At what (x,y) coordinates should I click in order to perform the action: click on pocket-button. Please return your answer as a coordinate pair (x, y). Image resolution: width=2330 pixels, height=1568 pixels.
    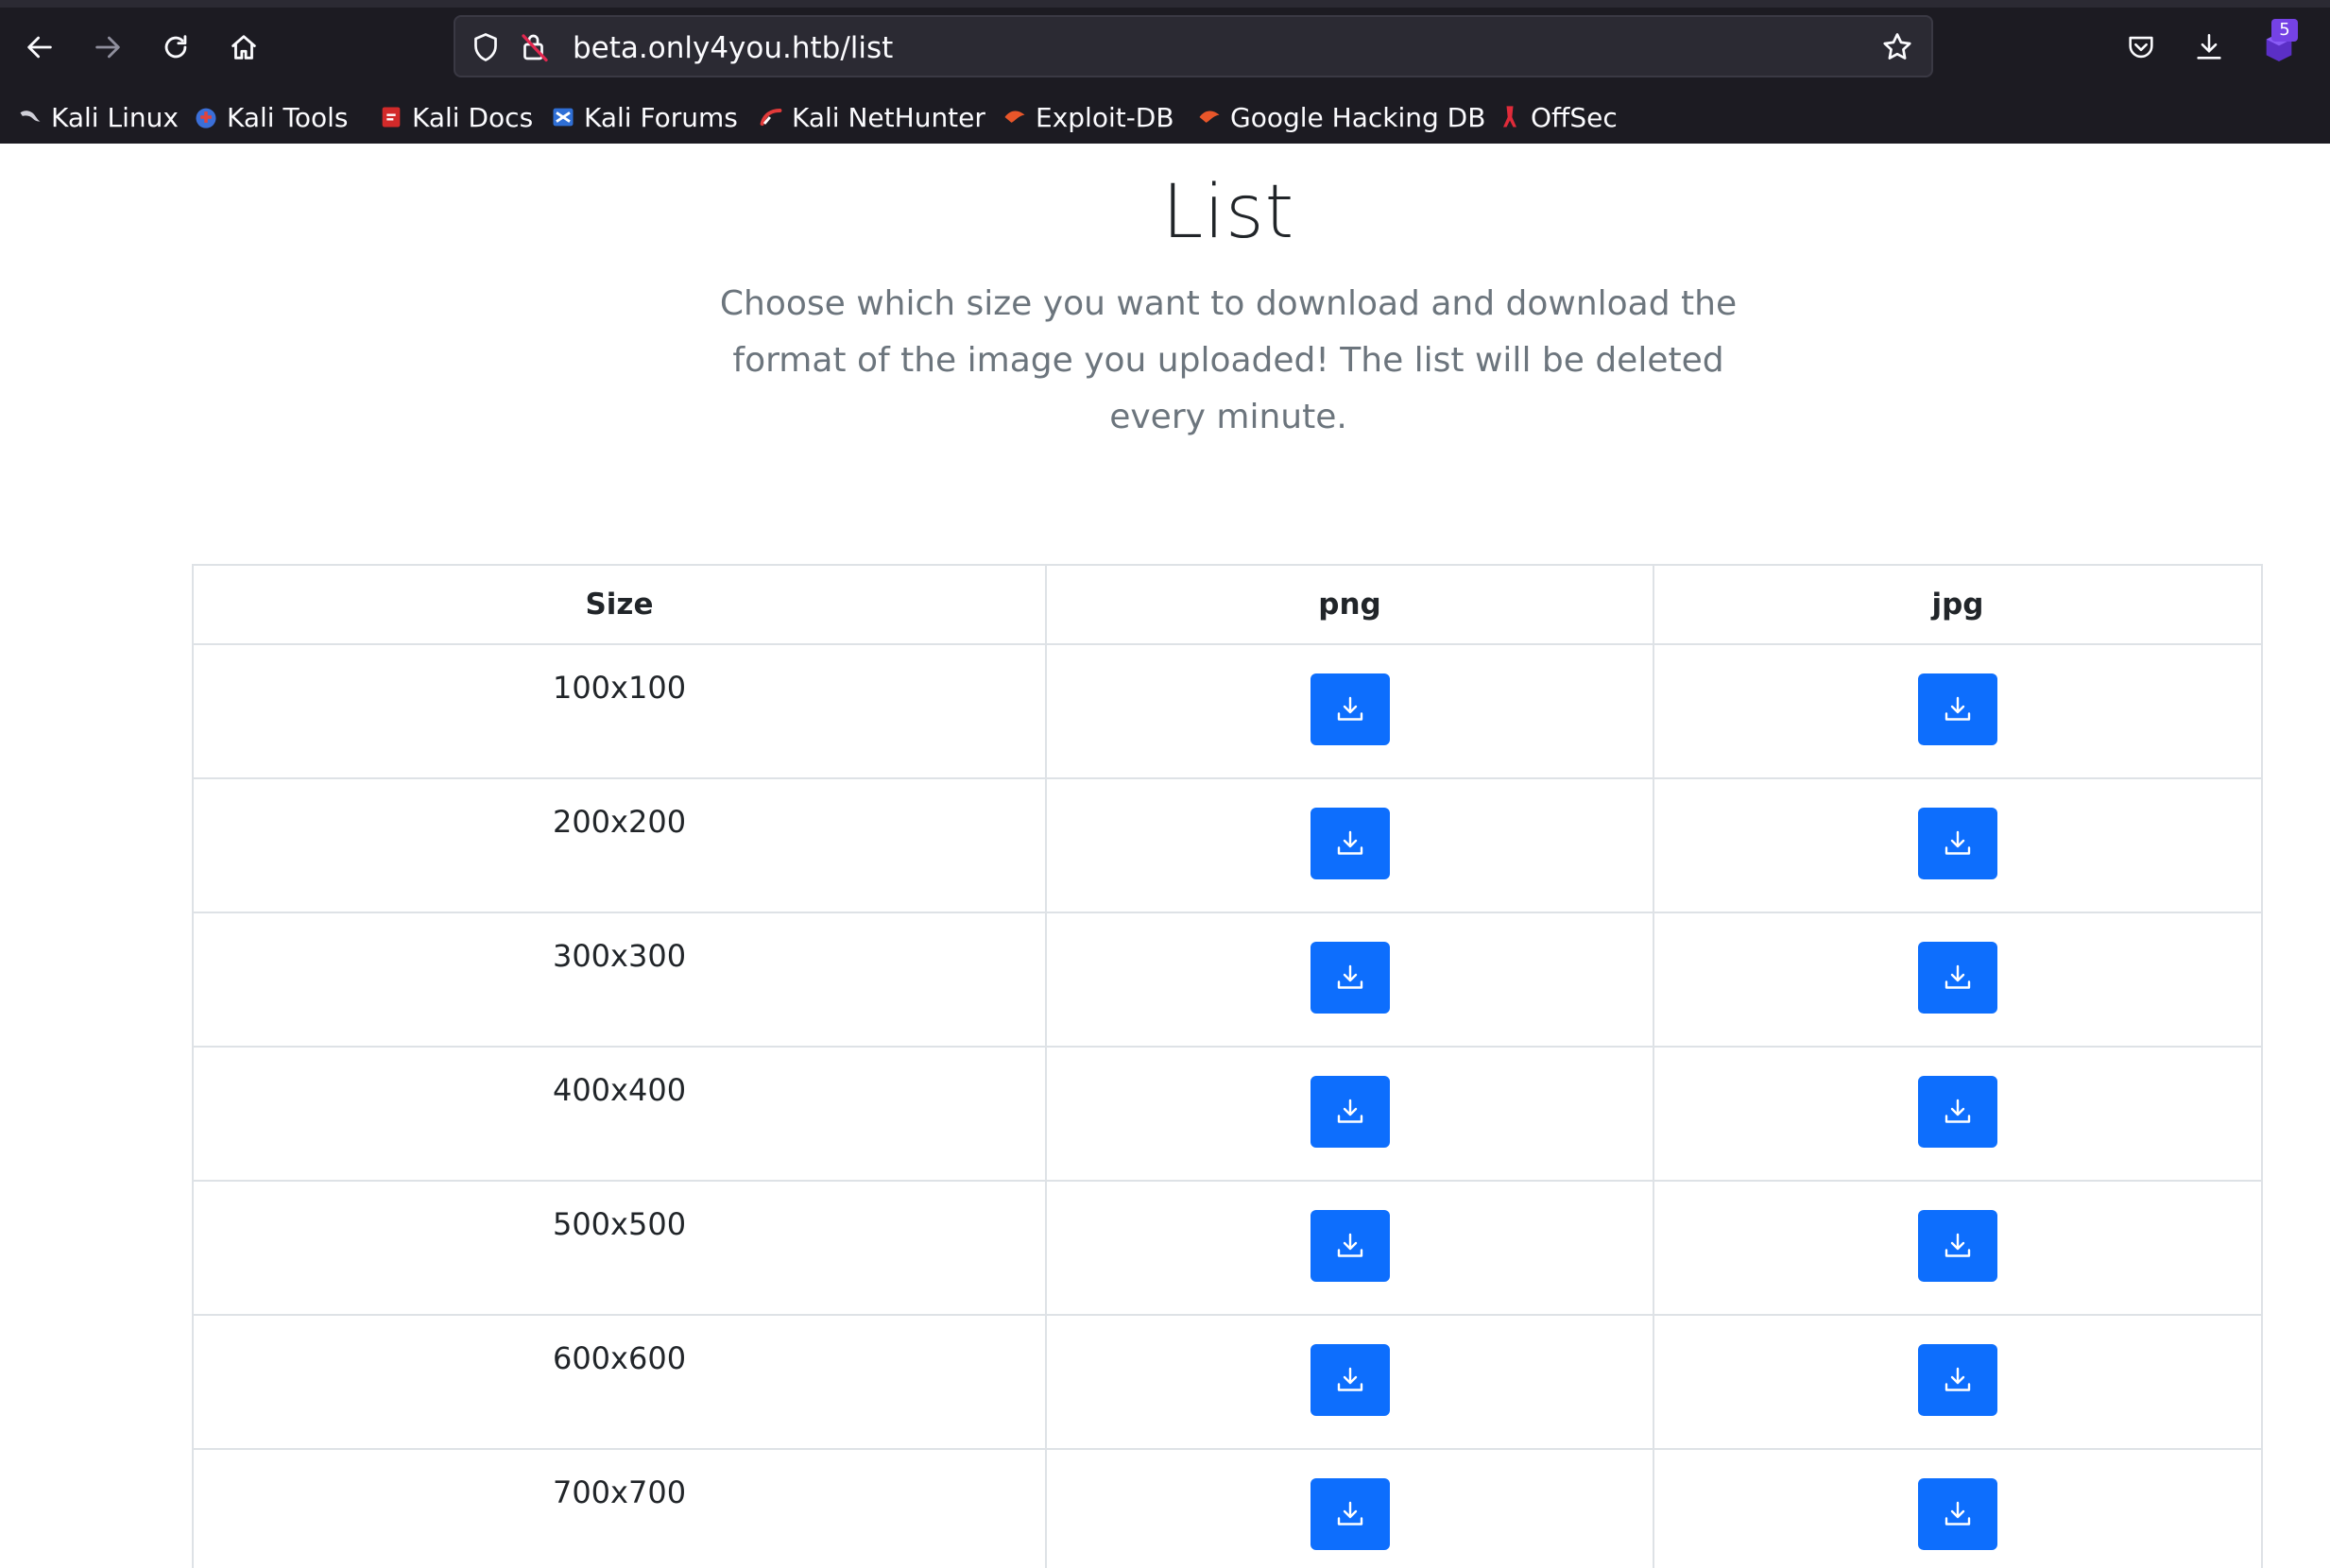
    Looking at the image, I should click on (2141, 47).